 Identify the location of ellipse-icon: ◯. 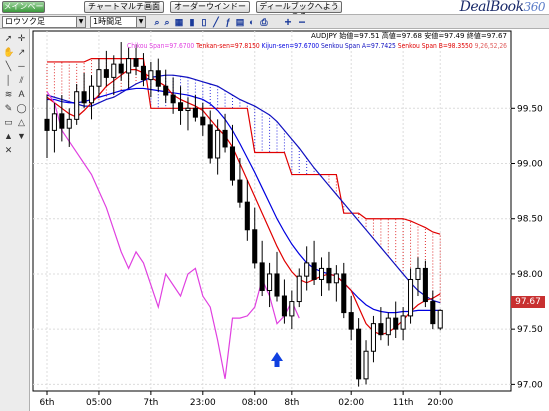
(21, 108).